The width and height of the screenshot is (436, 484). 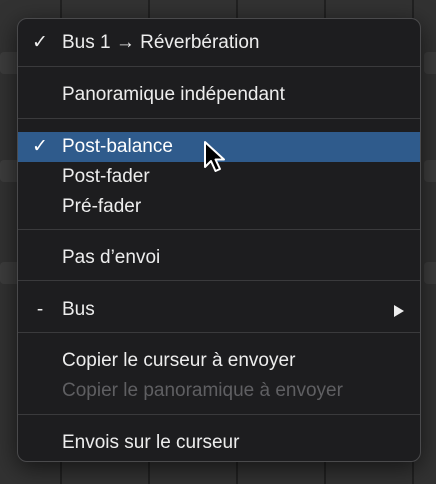 What do you see at coordinates (179, 360) in the screenshot?
I see `menu-item-label: Copier le curseur à envoyer` at bounding box center [179, 360].